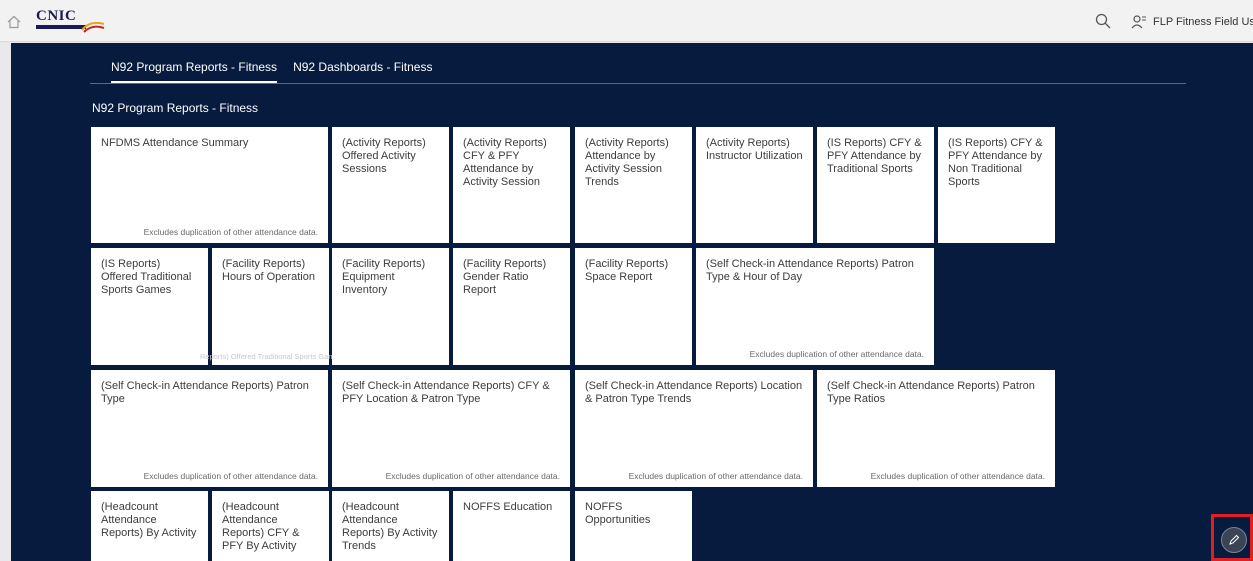 The width and height of the screenshot is (1253, 561). I want to click on tile-title: (Facility Reports) Hours of Operation, so click(268, 270).